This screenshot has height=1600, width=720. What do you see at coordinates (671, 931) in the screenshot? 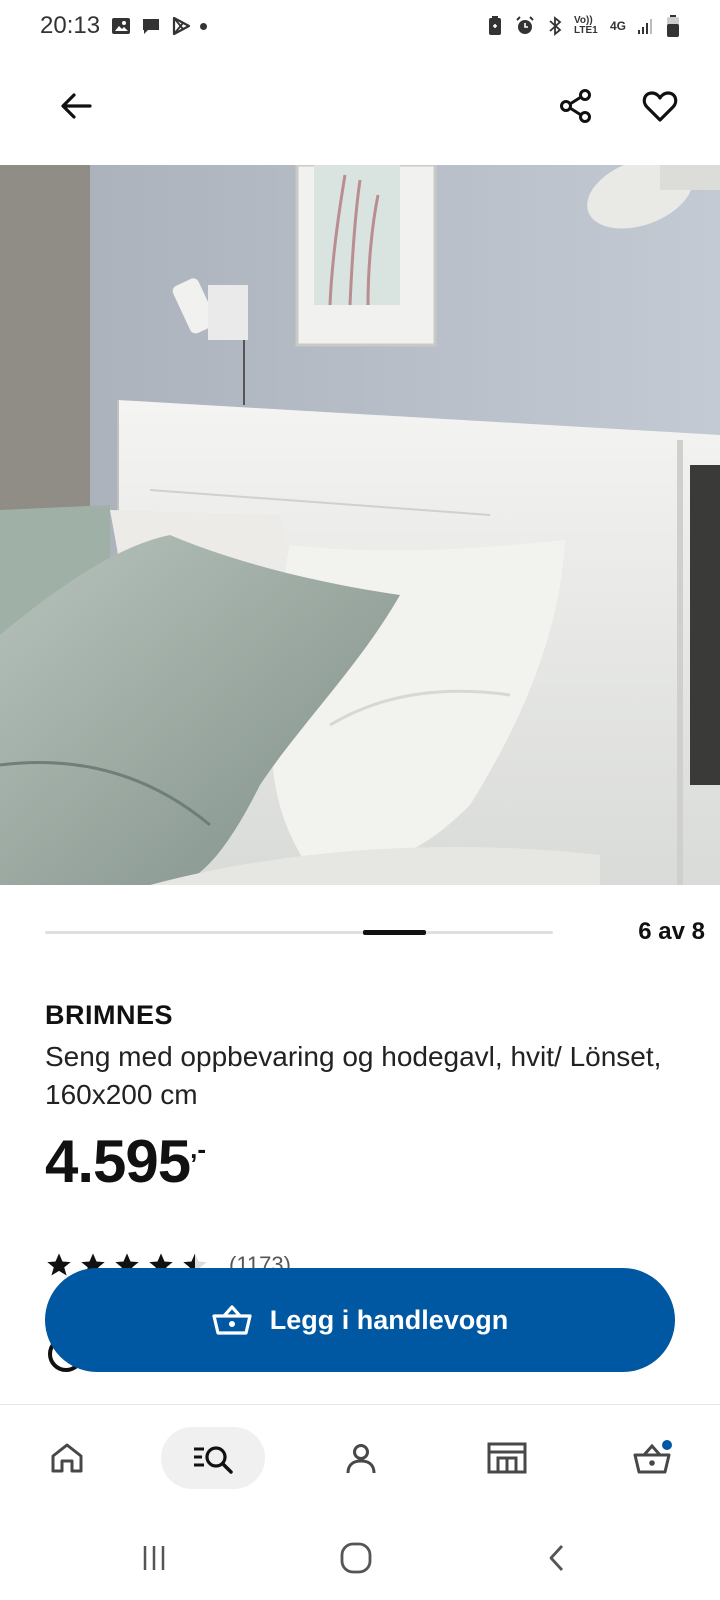
I see `image-counter: 6 av 8` at bounding box center [671, 931].